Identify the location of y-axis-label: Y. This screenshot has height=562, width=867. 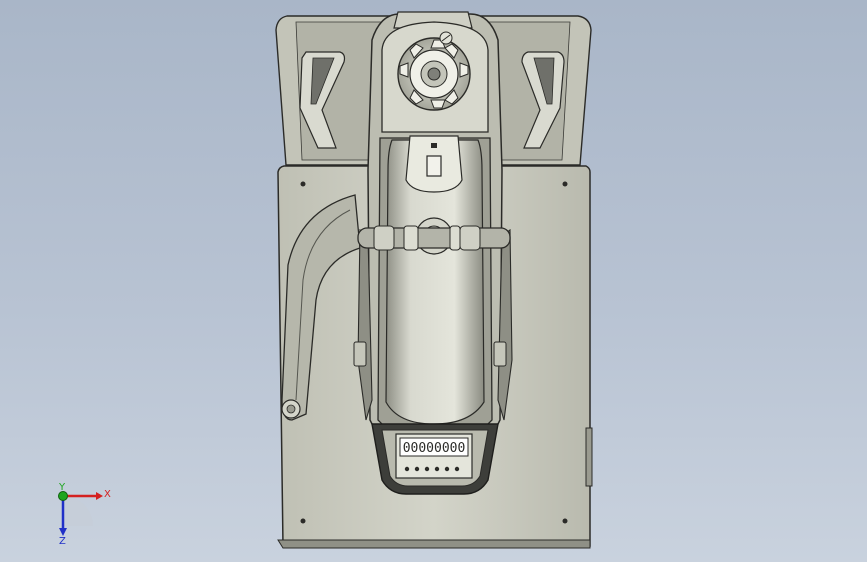
(62, 487).